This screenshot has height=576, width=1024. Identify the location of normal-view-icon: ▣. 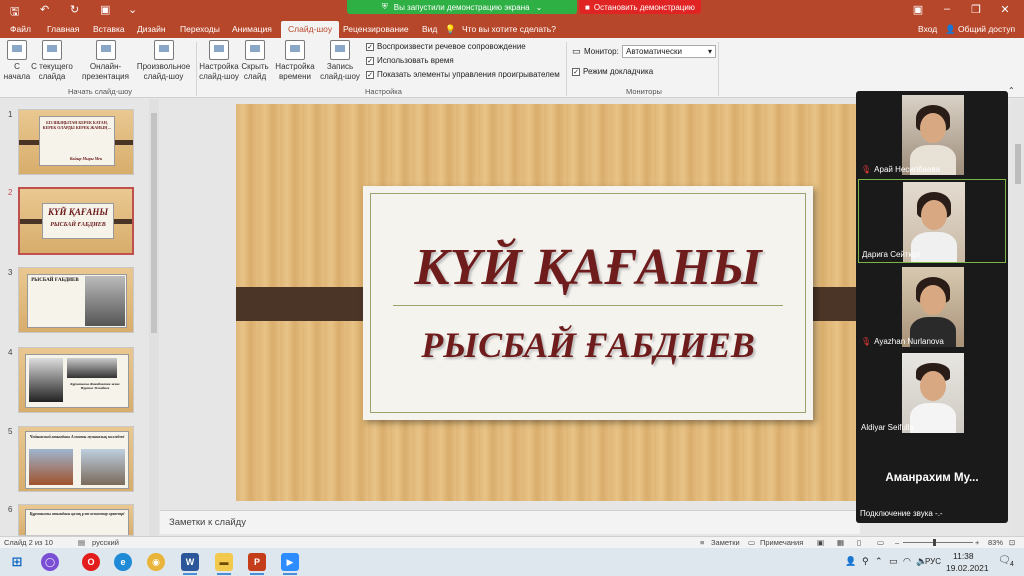
(820, 542).